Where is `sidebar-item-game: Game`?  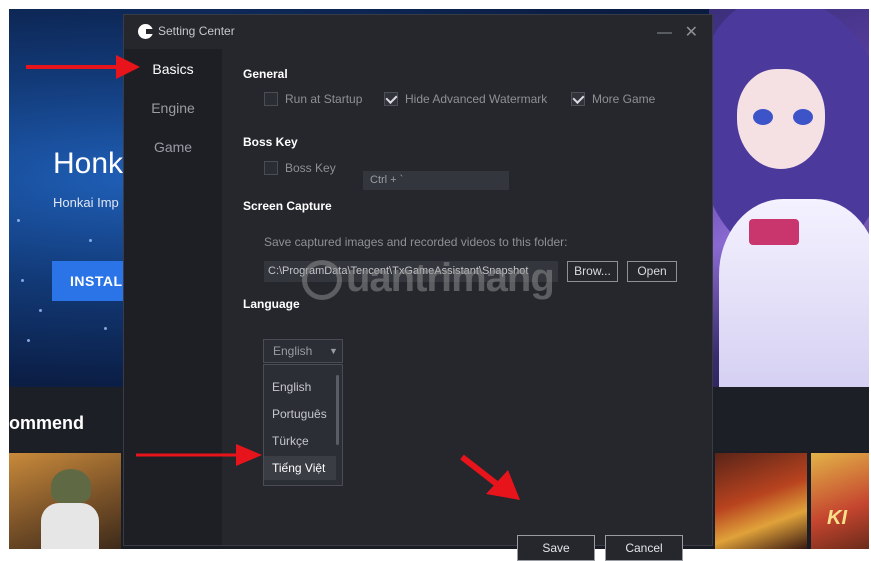
sidebar-item-game: Game is located at coordinates (173, 147).